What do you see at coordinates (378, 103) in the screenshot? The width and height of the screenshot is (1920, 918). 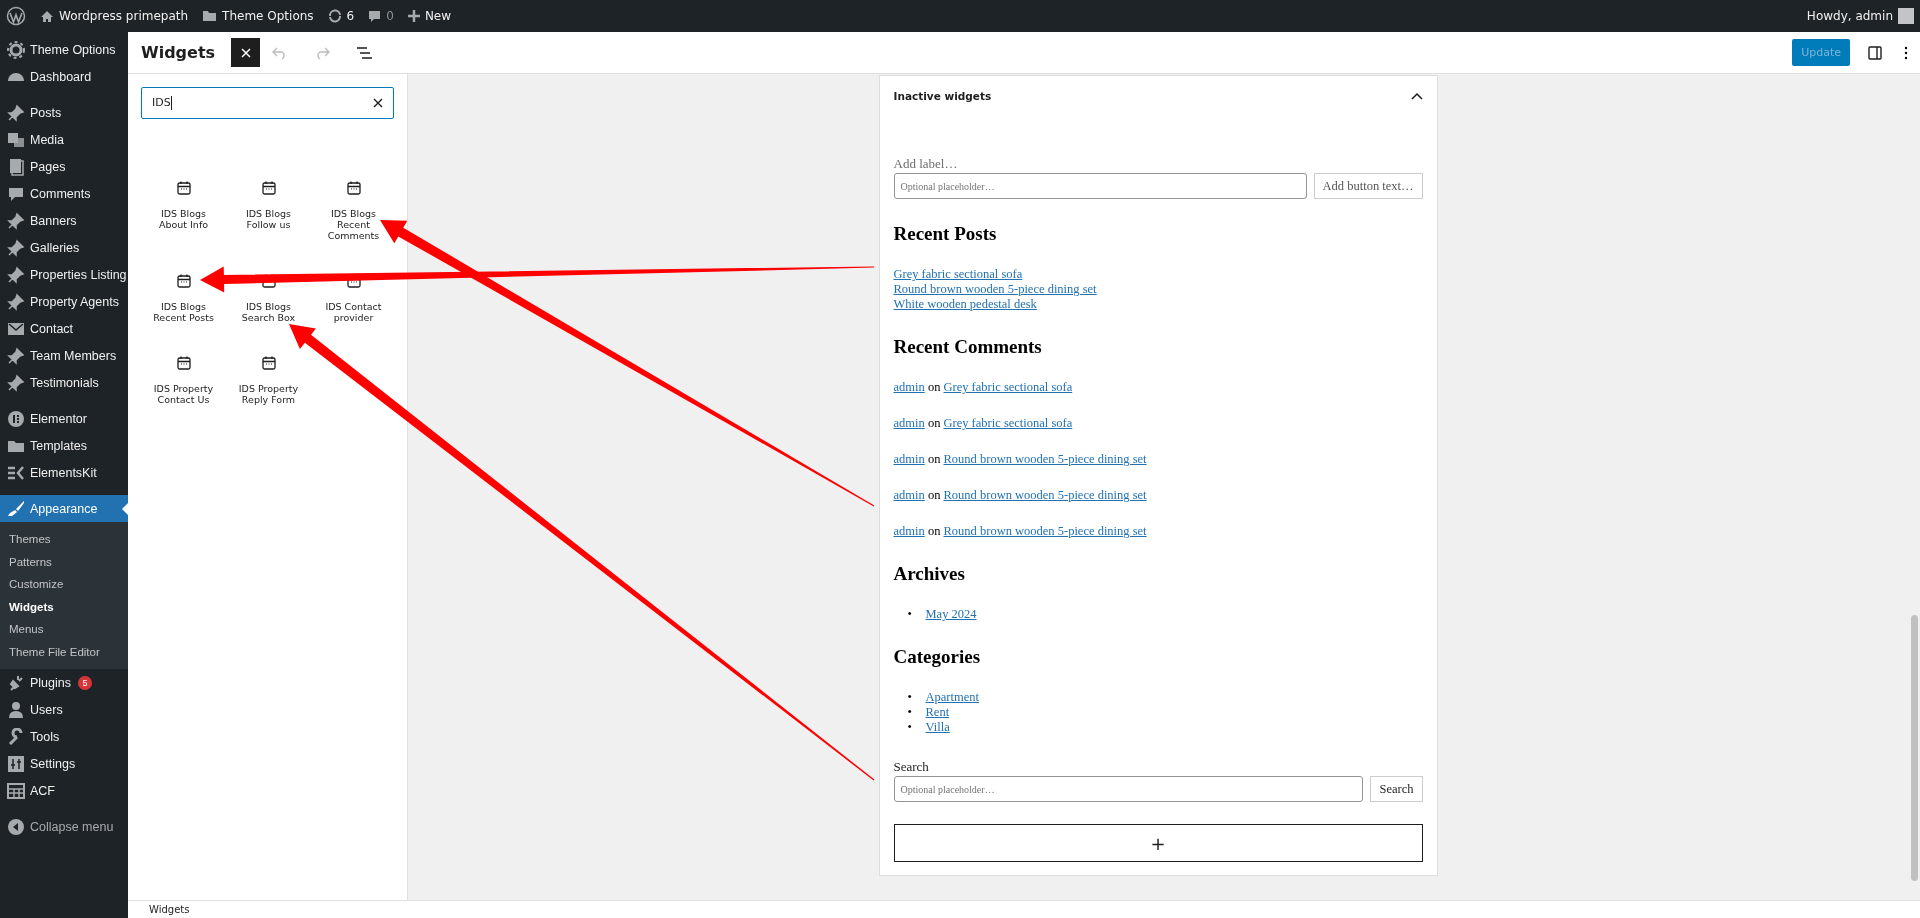 I see `clear-icon` at bounding box center [378, 103].